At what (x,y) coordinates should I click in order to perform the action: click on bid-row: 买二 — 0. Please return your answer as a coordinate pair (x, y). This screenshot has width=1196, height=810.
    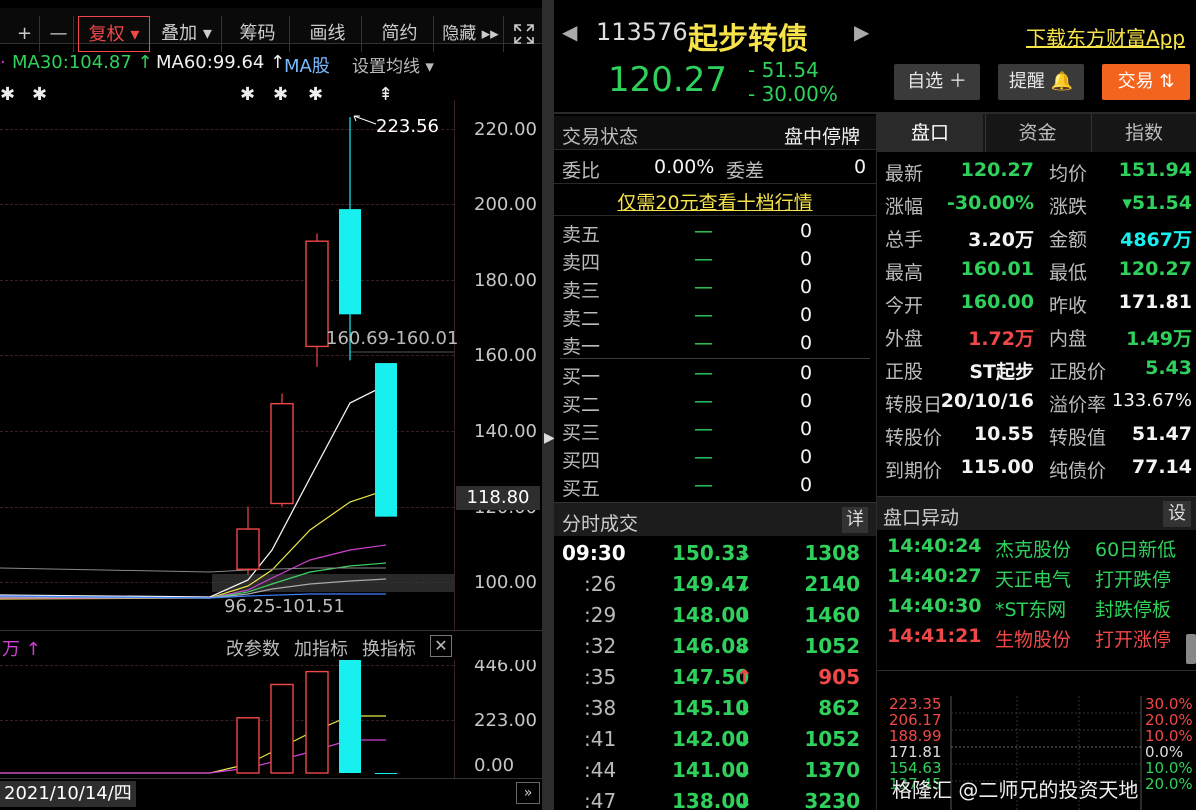
    Looking at the image, I should click on (715, 402).